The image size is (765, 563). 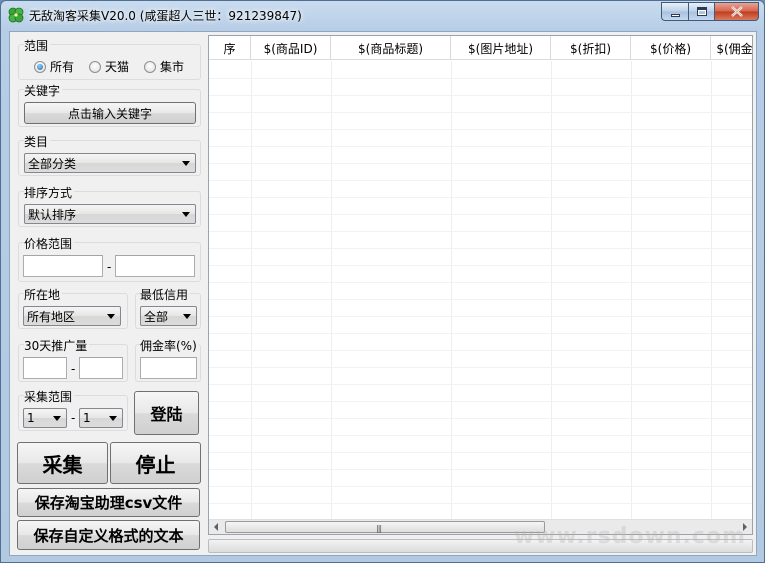 I want to click on column-header-image-url: $(图片地址), so click(x=501, y=48).